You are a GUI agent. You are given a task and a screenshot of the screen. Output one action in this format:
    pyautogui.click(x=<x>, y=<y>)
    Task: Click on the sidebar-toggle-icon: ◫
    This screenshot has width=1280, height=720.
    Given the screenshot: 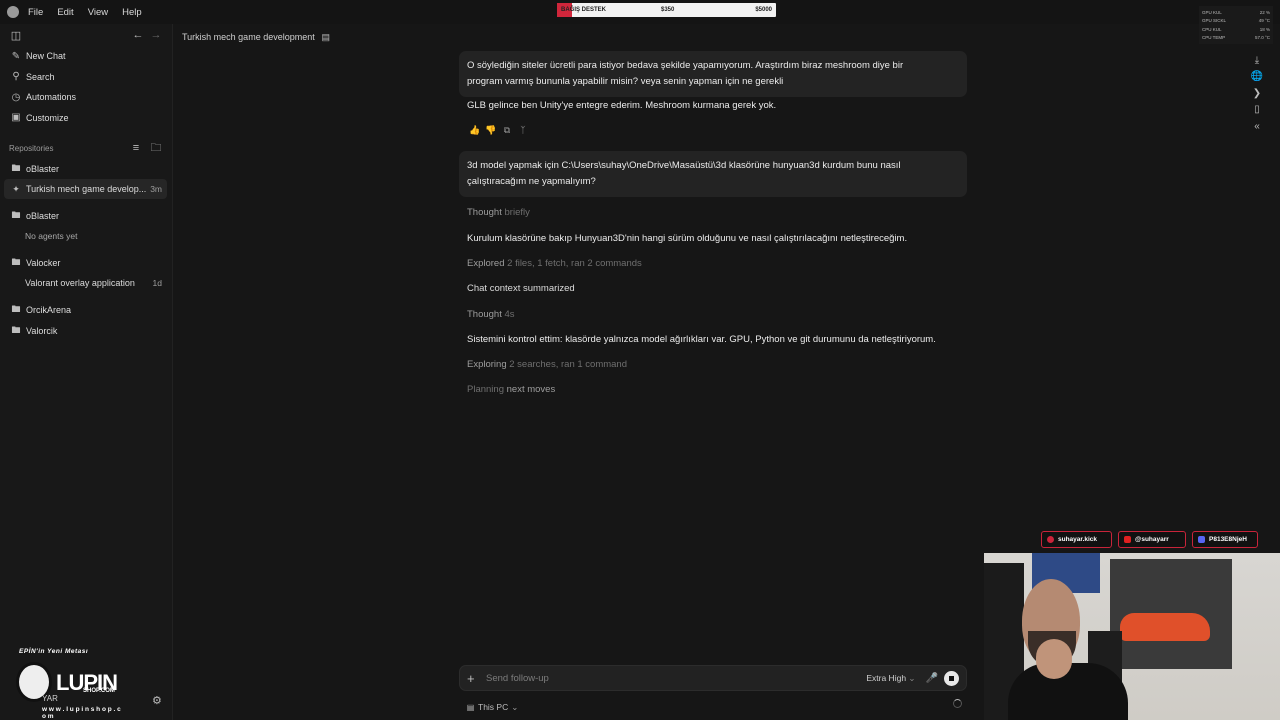 What is the action you would take?
    pyautogui.click(x=16, y=35)
    